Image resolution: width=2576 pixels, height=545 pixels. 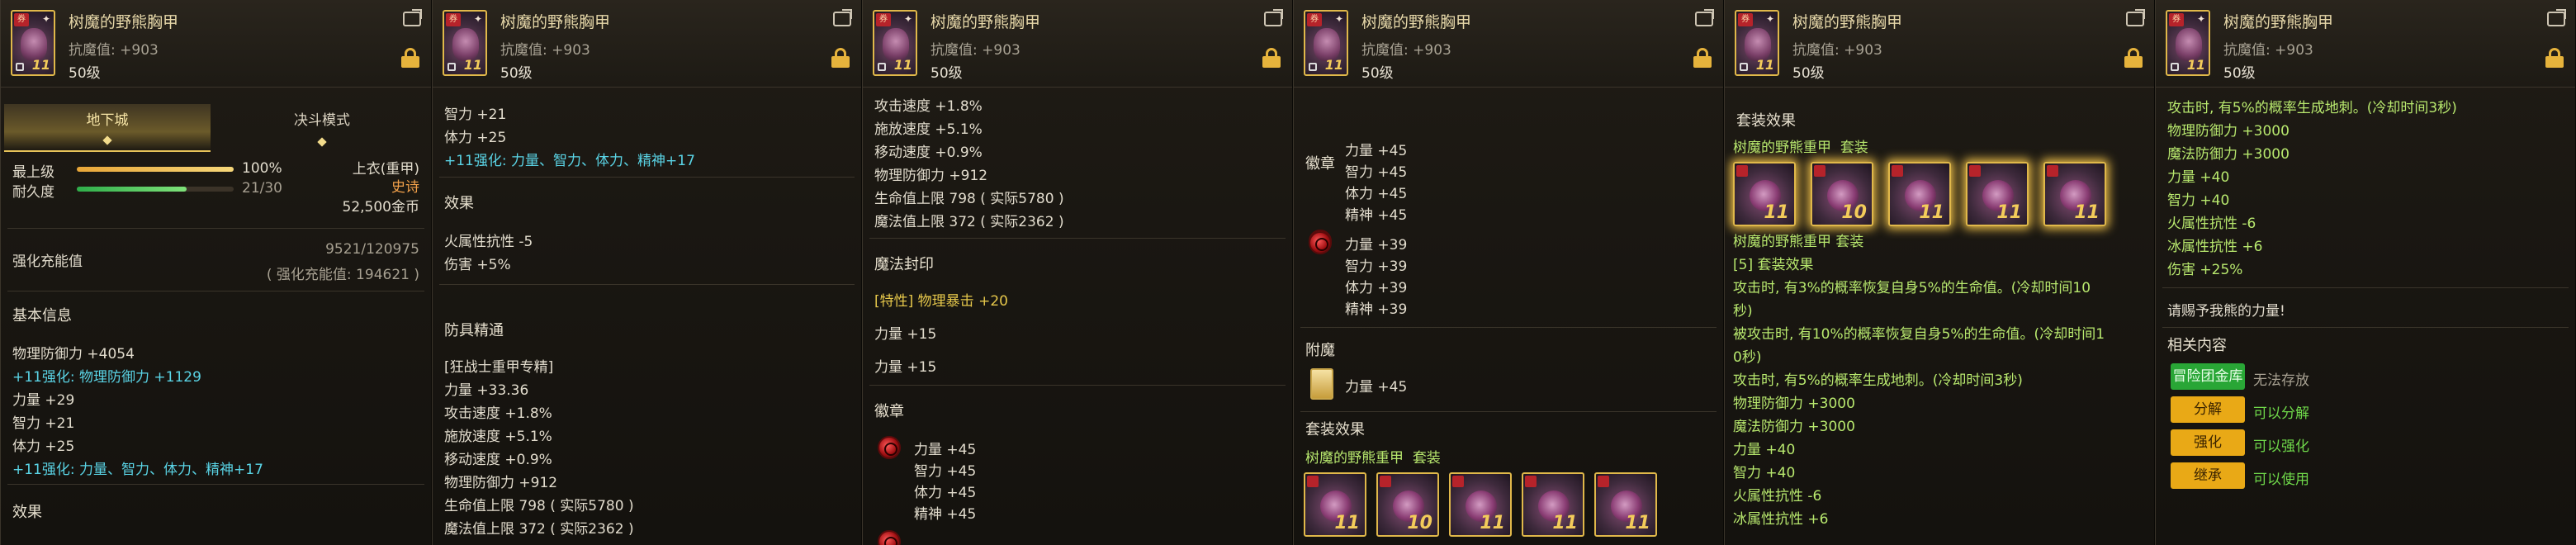 I want to click on diamond-icon, so click(x=107, y=140).